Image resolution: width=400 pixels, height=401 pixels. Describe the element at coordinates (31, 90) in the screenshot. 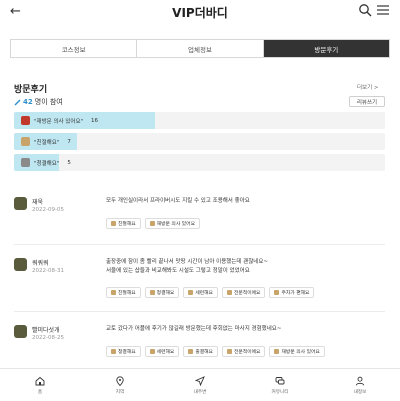

I see `section-title: 방문후기` at that location.